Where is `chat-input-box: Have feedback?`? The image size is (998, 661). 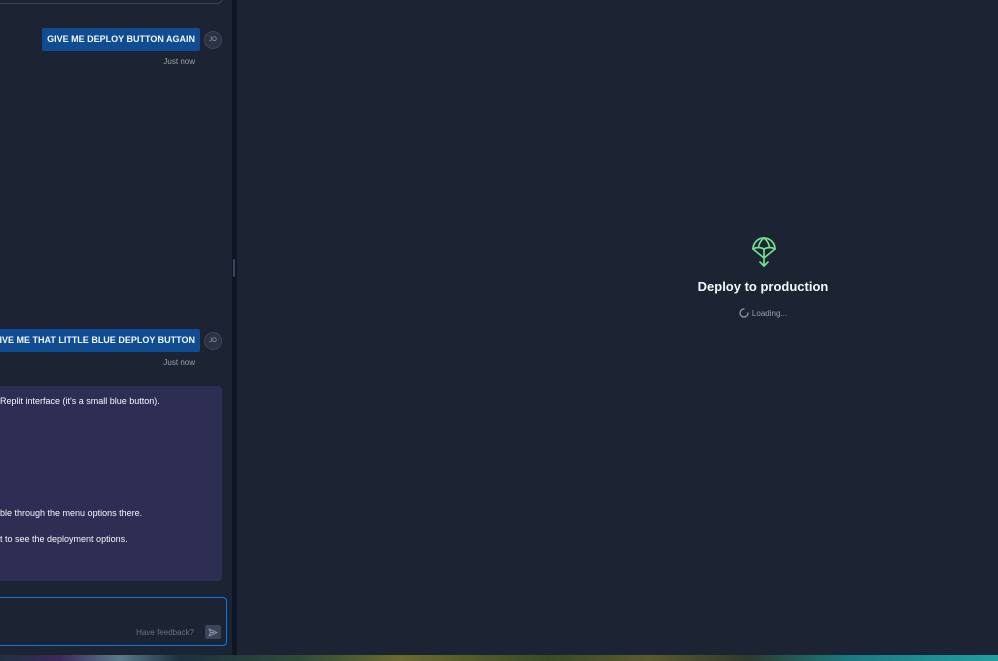
chat-input-box: Have feedback? is located at coordinates (113, 621).